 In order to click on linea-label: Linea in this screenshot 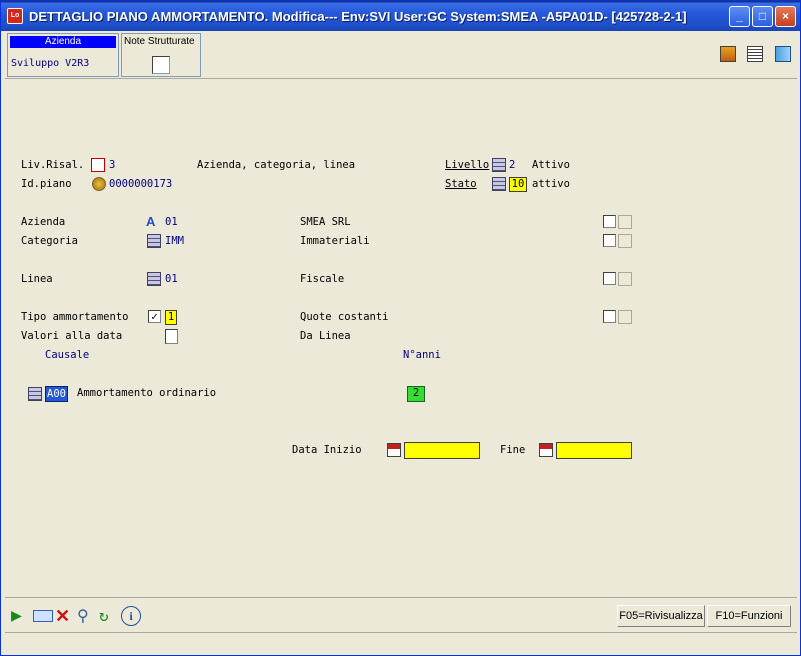, I will do `click(37, 279)`.